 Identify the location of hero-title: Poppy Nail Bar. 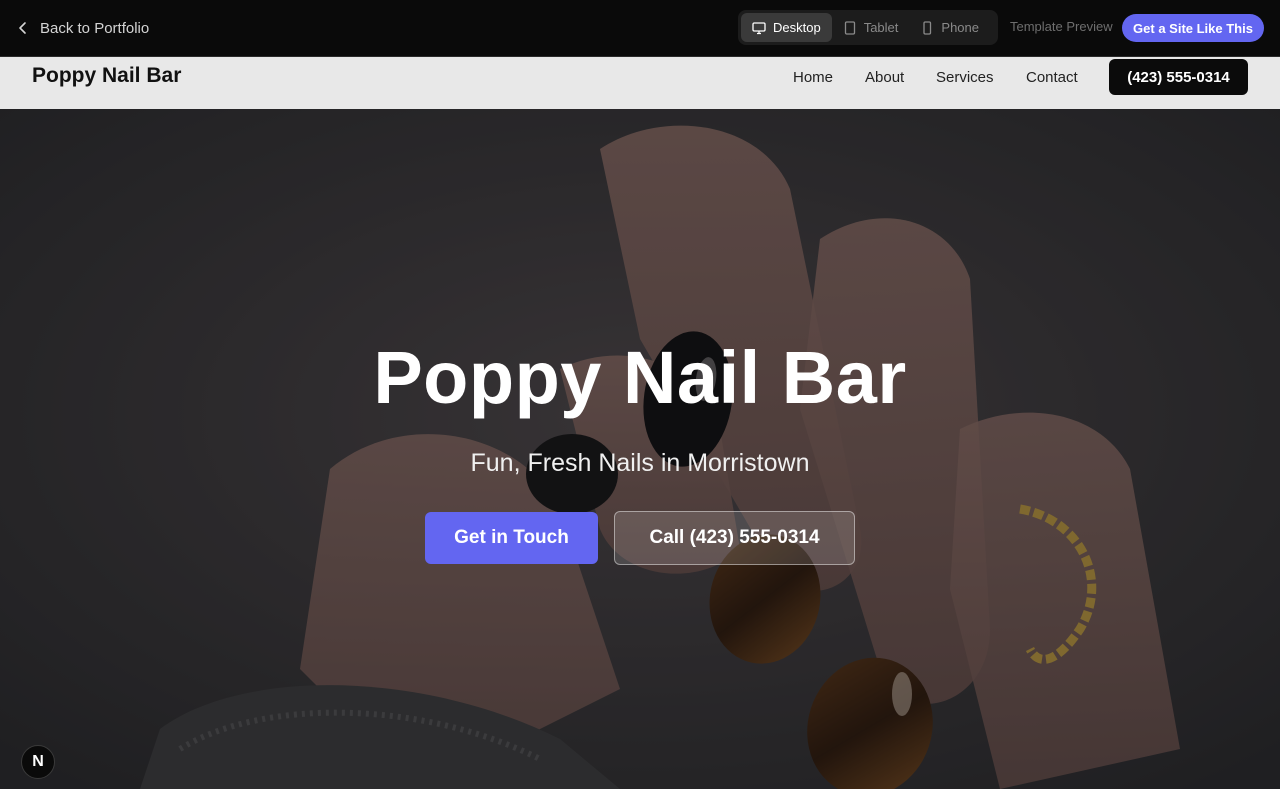
(640, 377).